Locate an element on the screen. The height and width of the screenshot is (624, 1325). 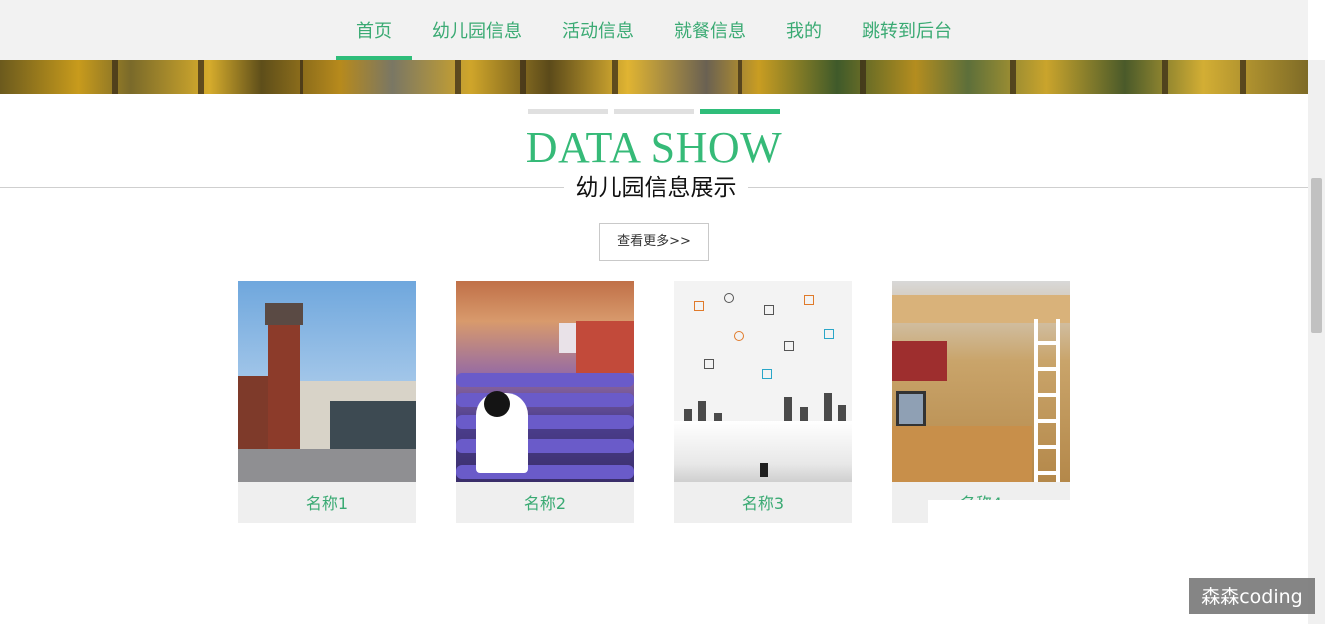
nav-item-dining-info: 就餐信息 is located at coordinates (710, 30).